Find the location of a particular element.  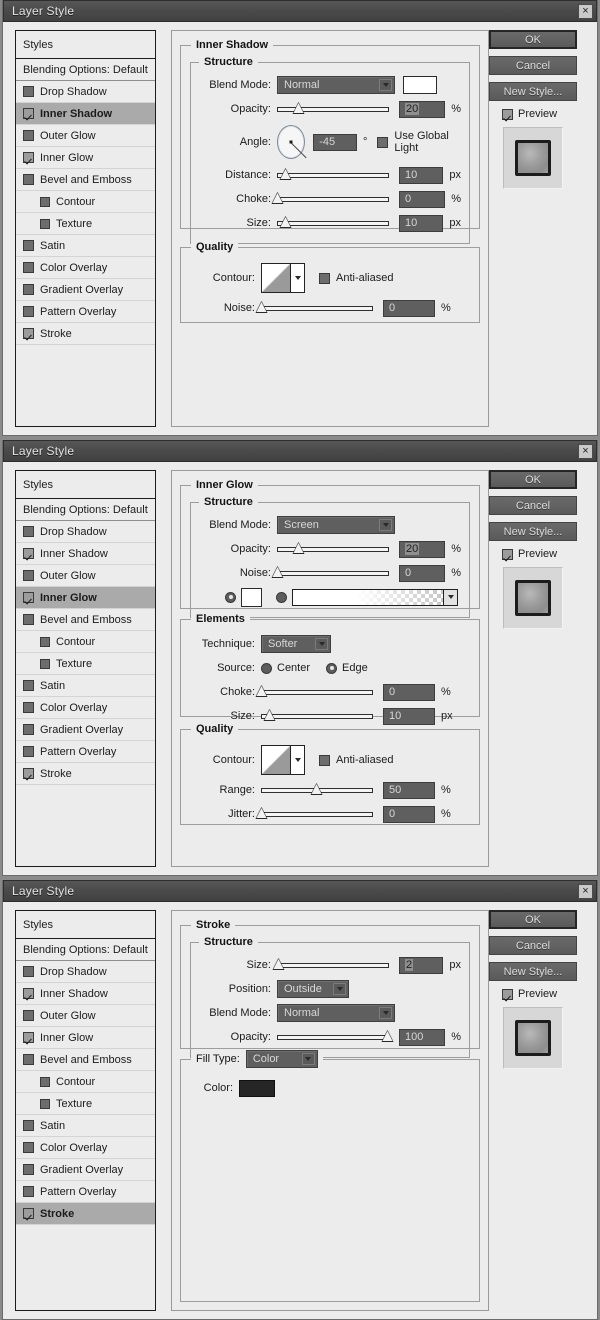

jitter-slider is located at coordinates (314, 814).